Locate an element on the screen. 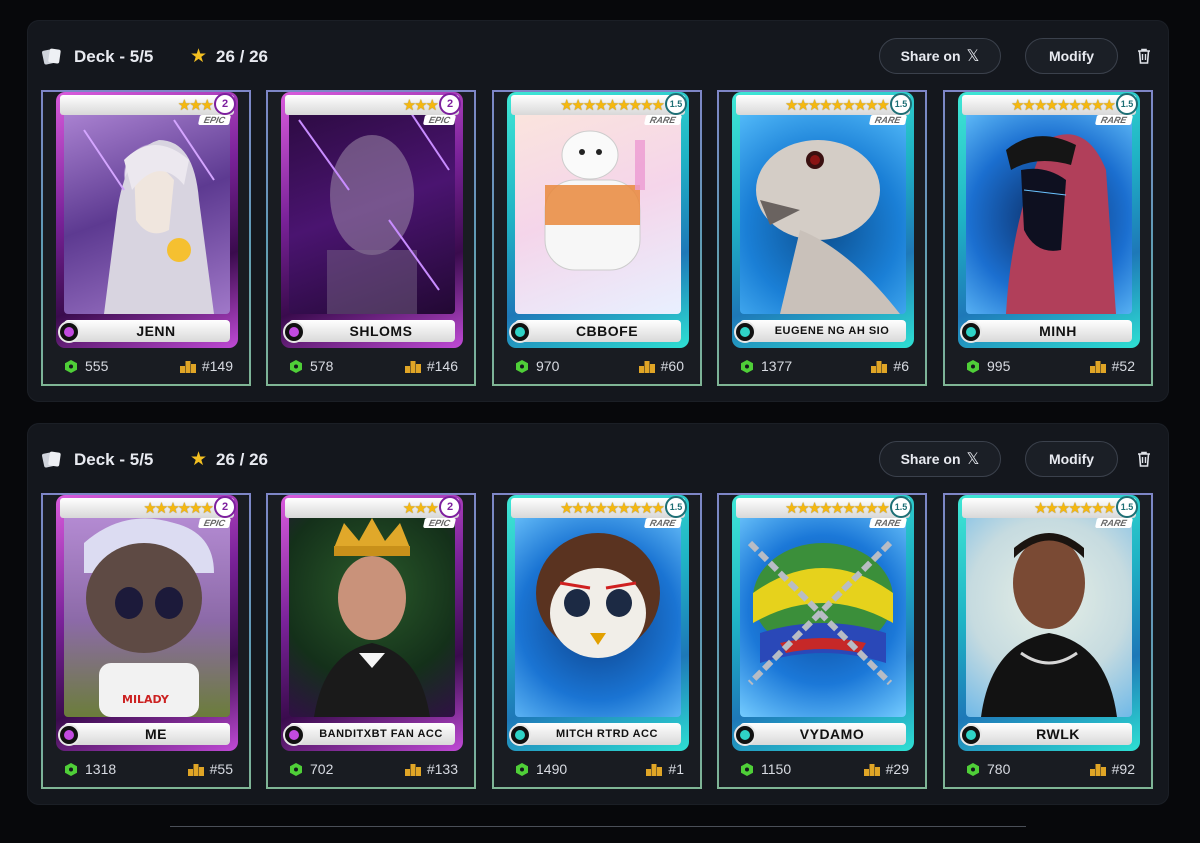 The image size is (1200, 843). nft-card: ★★★★★★★★★ 1.5 RARE EUGENE NG AH SIO is located at coordinates (823, 220).